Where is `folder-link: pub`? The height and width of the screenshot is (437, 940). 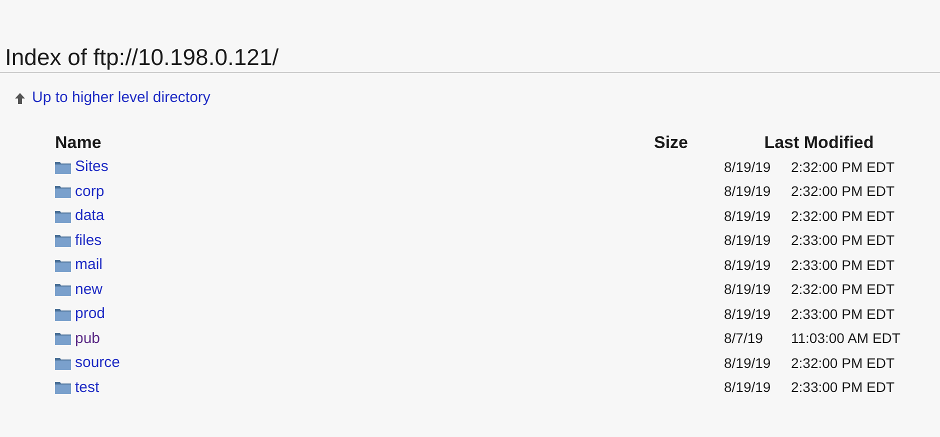
folder-link: pub is located at coordinates (87, 339).